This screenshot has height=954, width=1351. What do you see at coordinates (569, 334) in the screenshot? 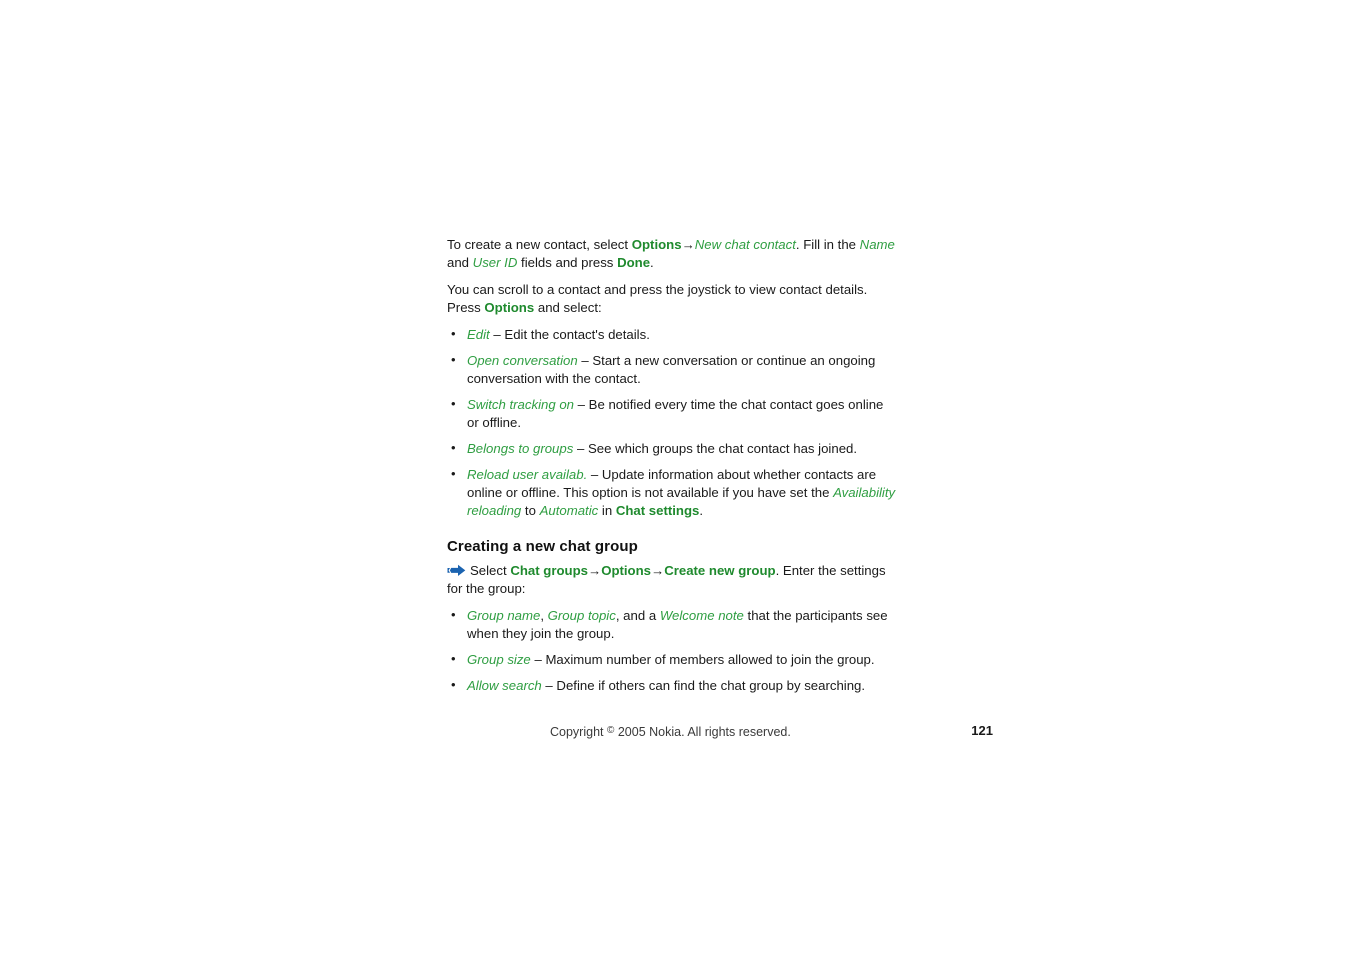
I see `list-item-desc: – Edit the contact's details.` at bounding box center [569, 334].